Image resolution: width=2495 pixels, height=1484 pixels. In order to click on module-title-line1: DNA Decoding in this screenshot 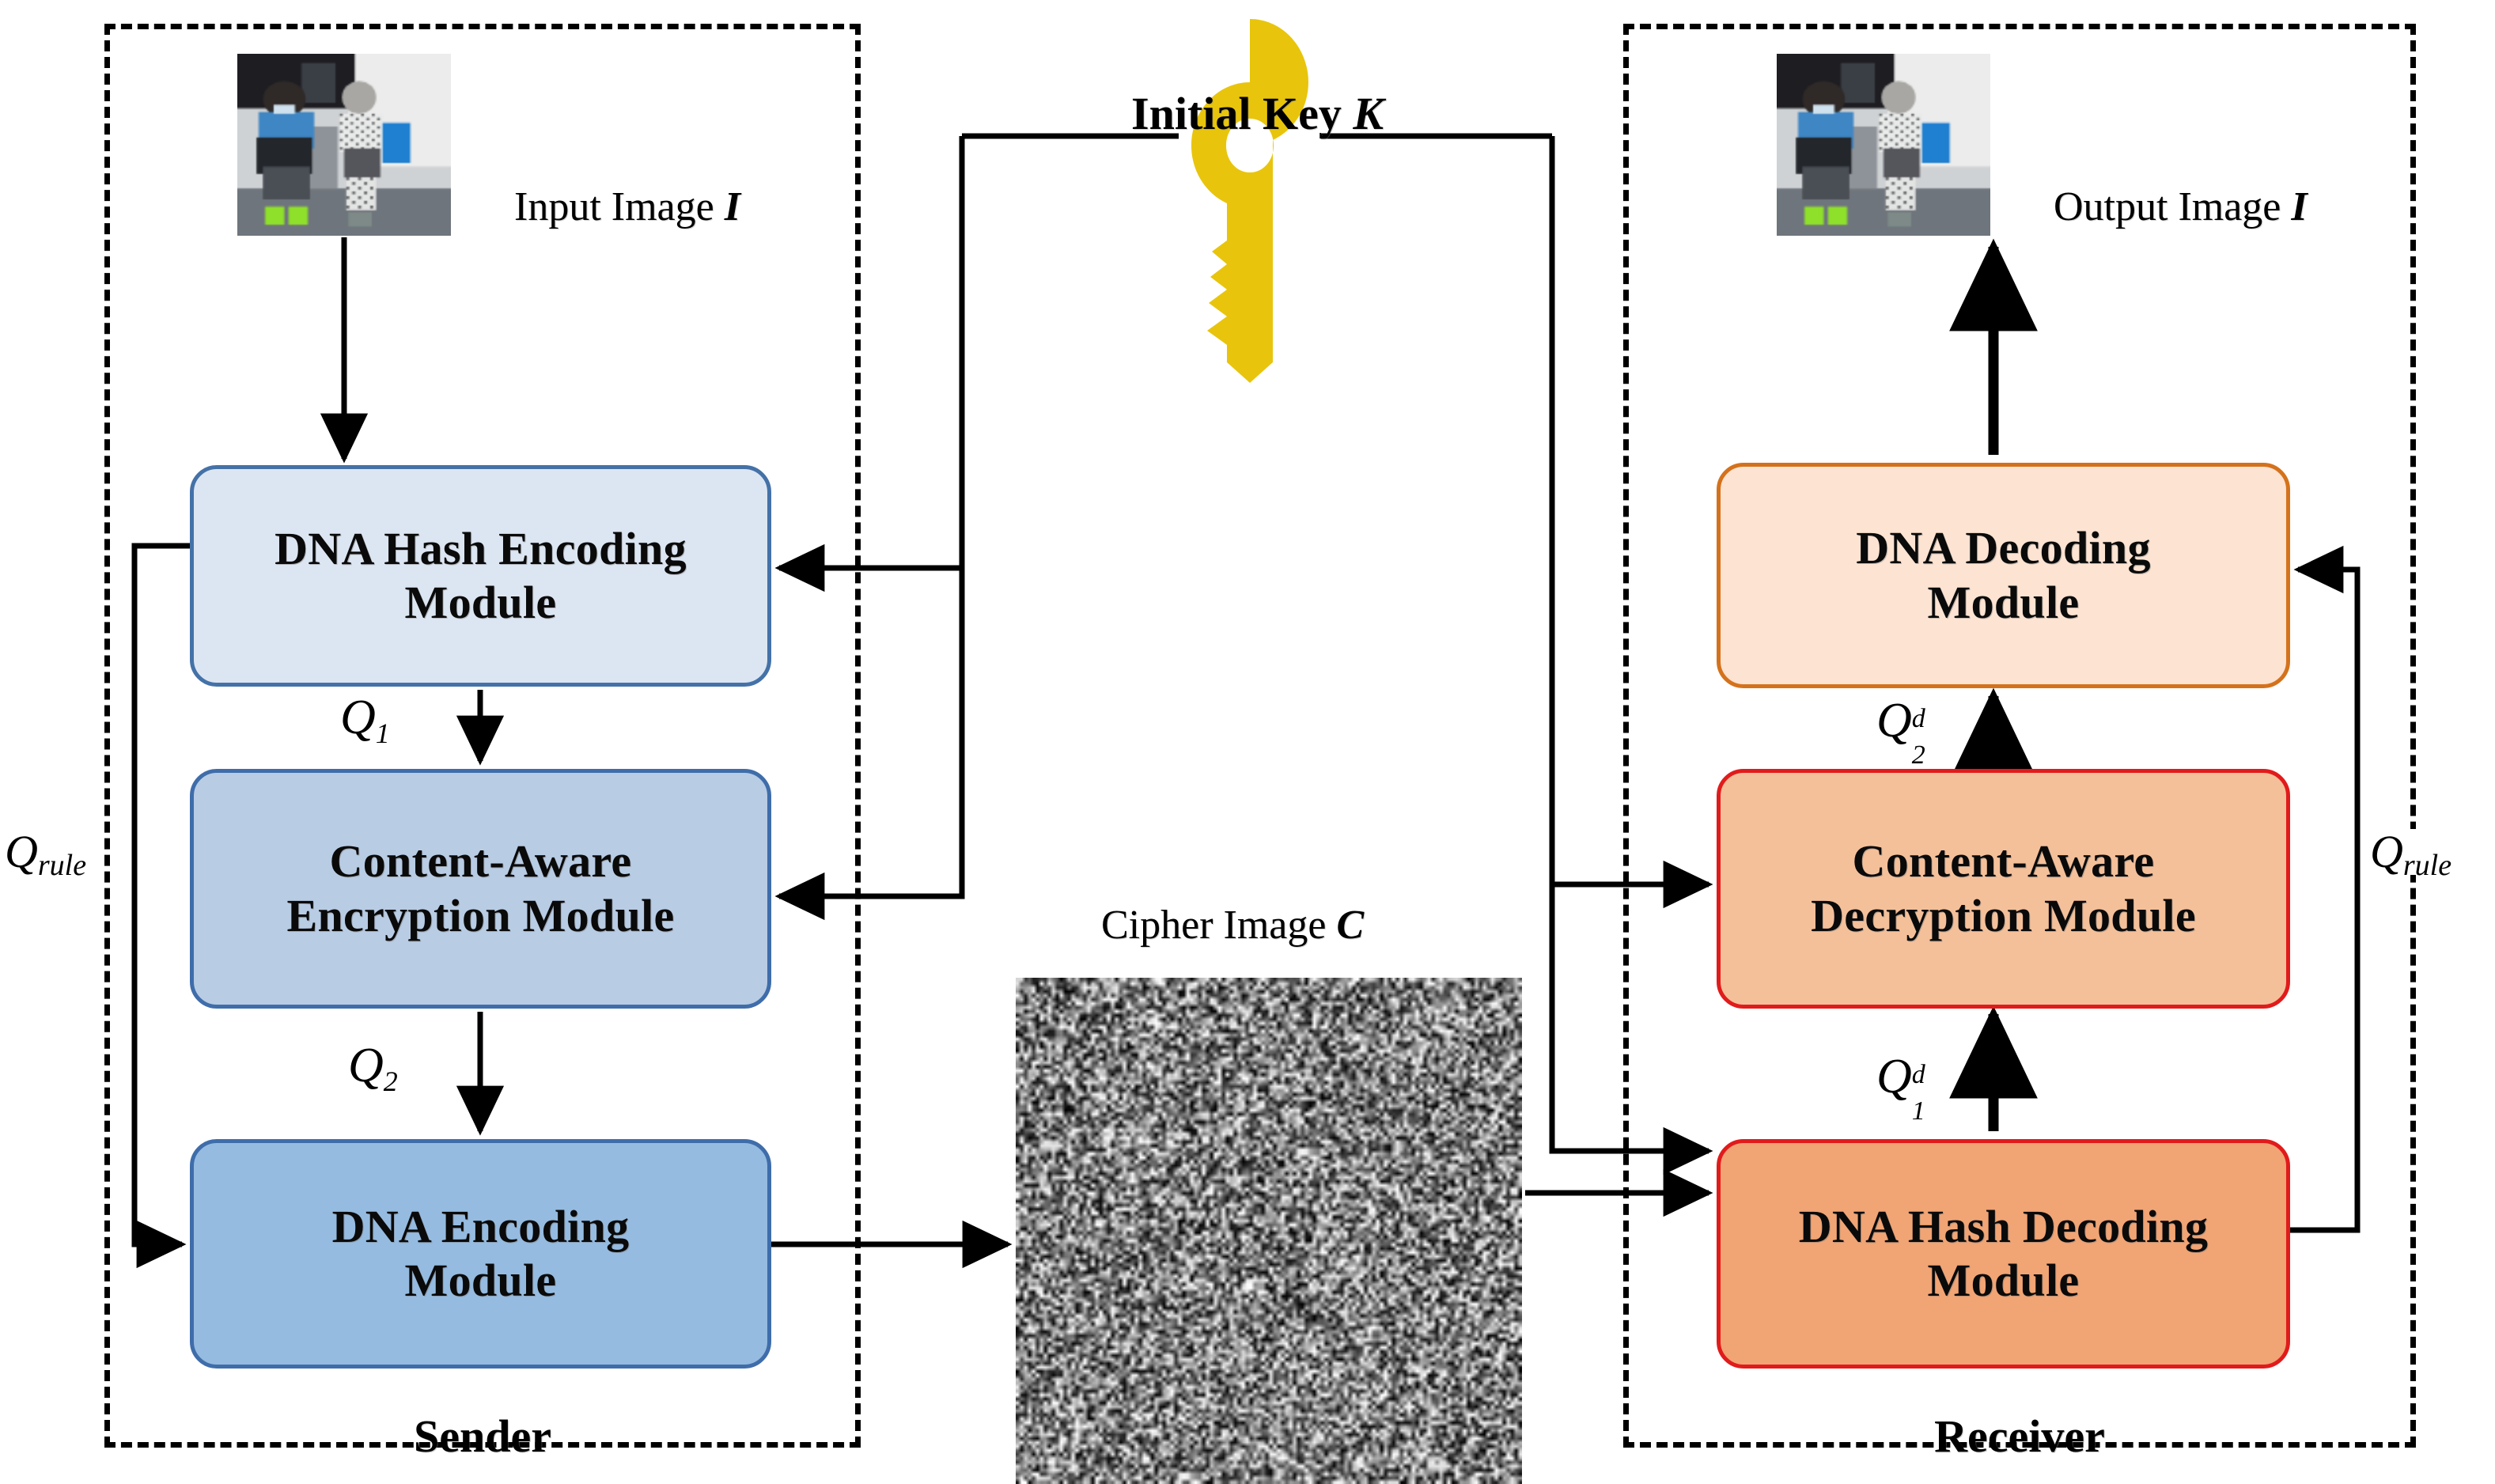, I will do `click(2003, 548)`.